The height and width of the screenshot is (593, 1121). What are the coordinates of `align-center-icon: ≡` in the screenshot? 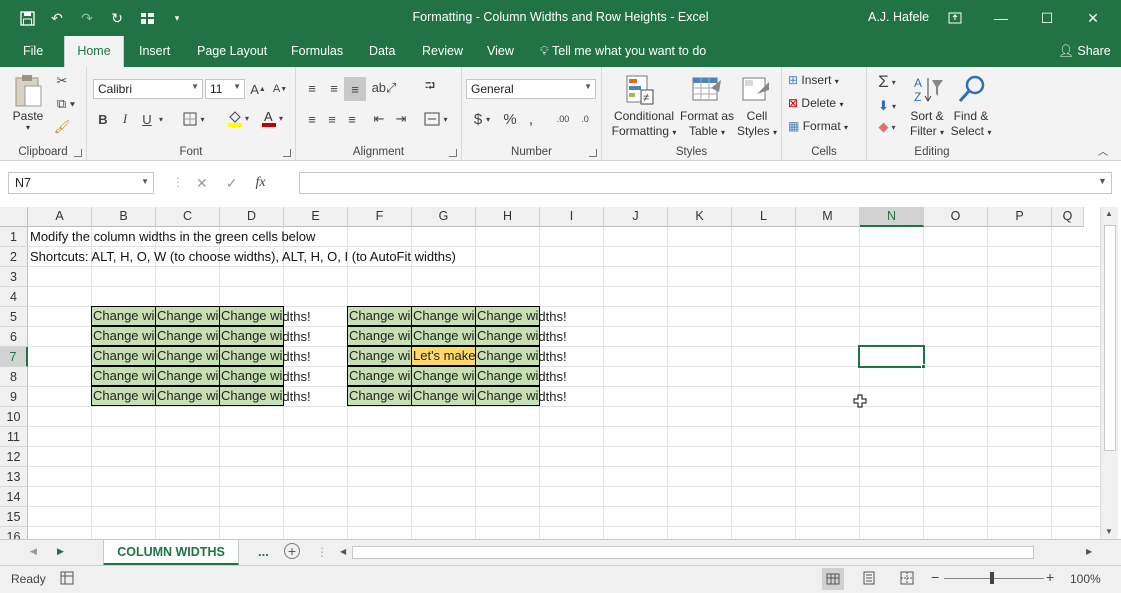 It's located at (332, 119).